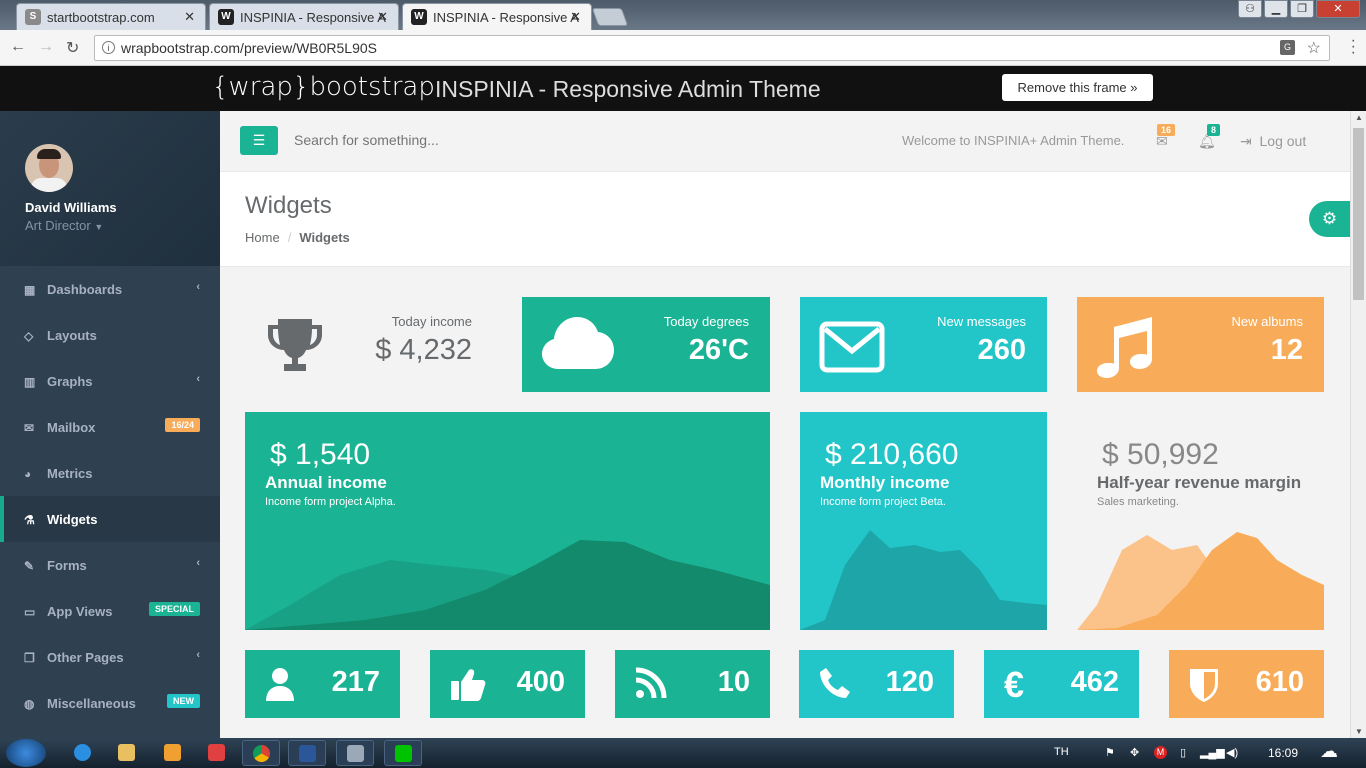  What do you see at coordinates (110, 611) in the screenshot?
I see `sidebar-item-app-views: ▭ App Views SPECIAL` at bounding box center [110, 611].